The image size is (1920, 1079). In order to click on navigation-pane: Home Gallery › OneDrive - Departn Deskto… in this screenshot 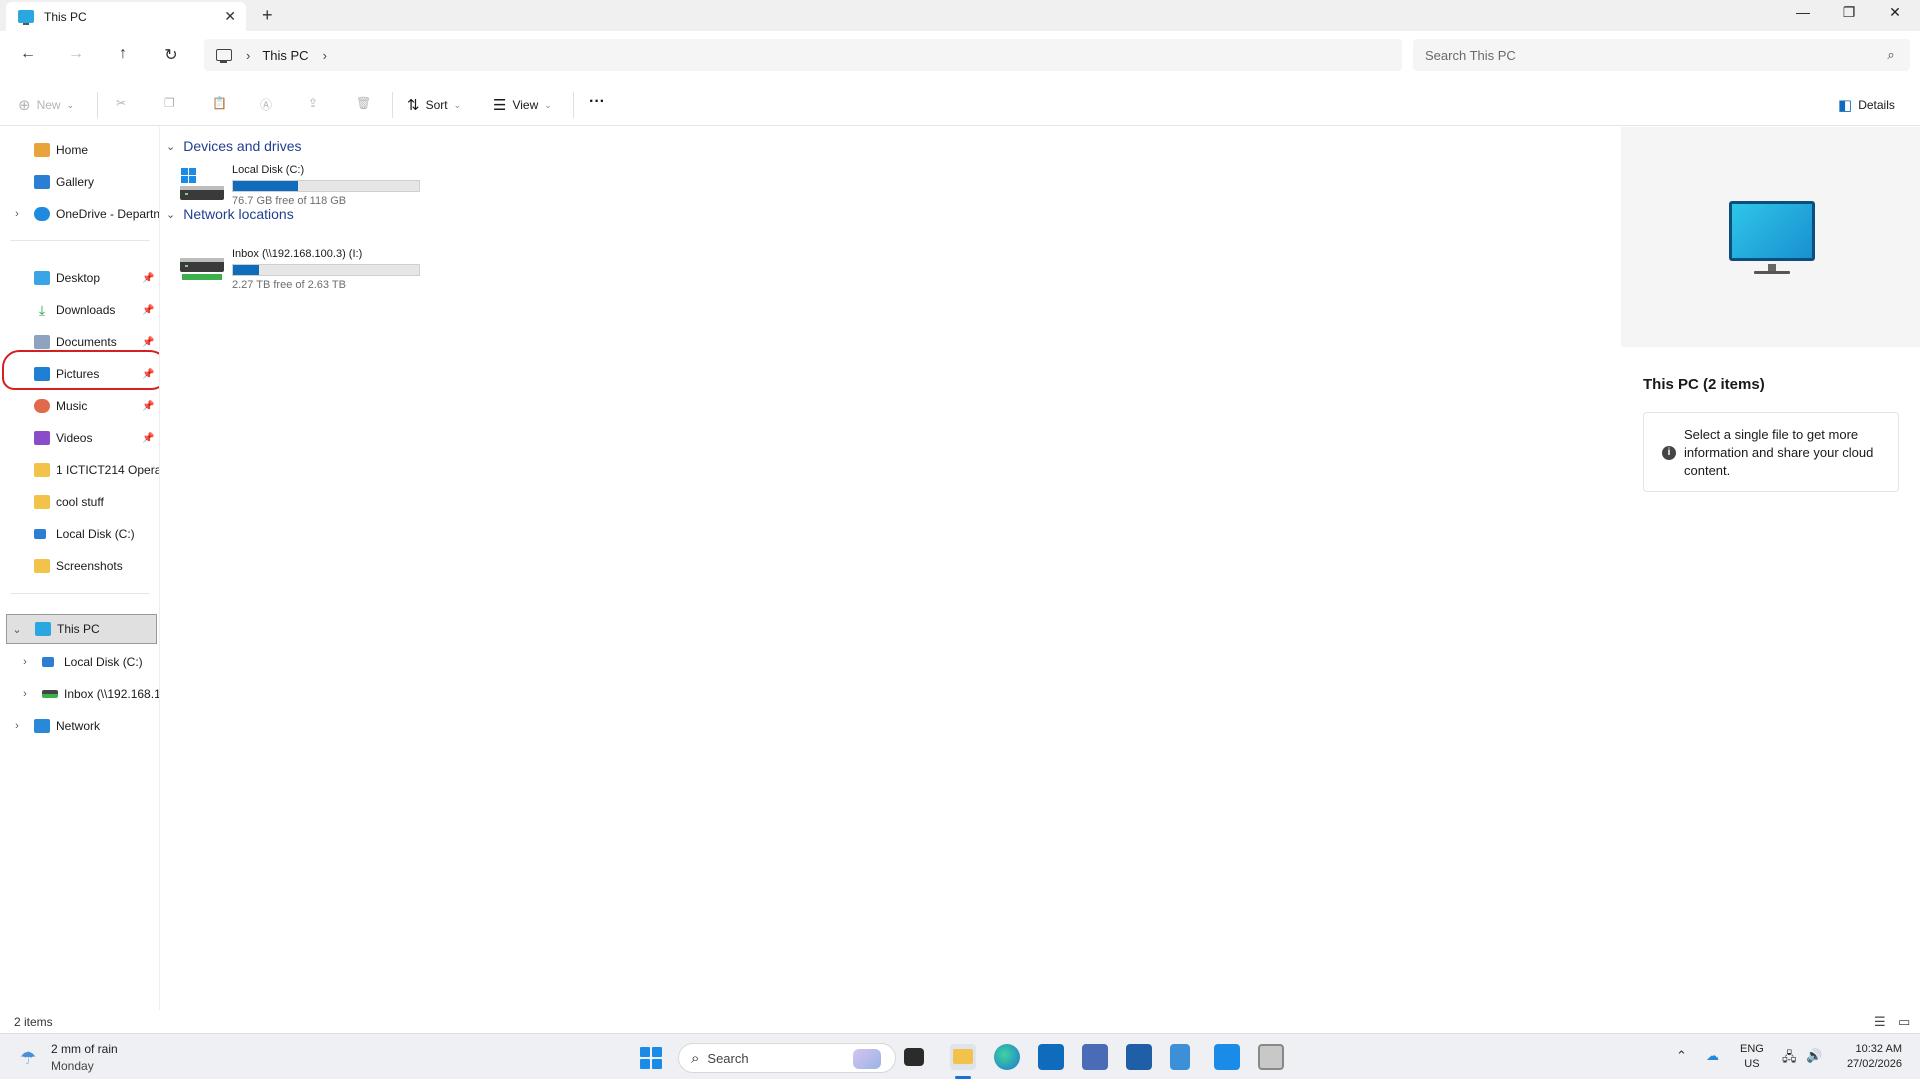, I will do `click(80, 571)`.